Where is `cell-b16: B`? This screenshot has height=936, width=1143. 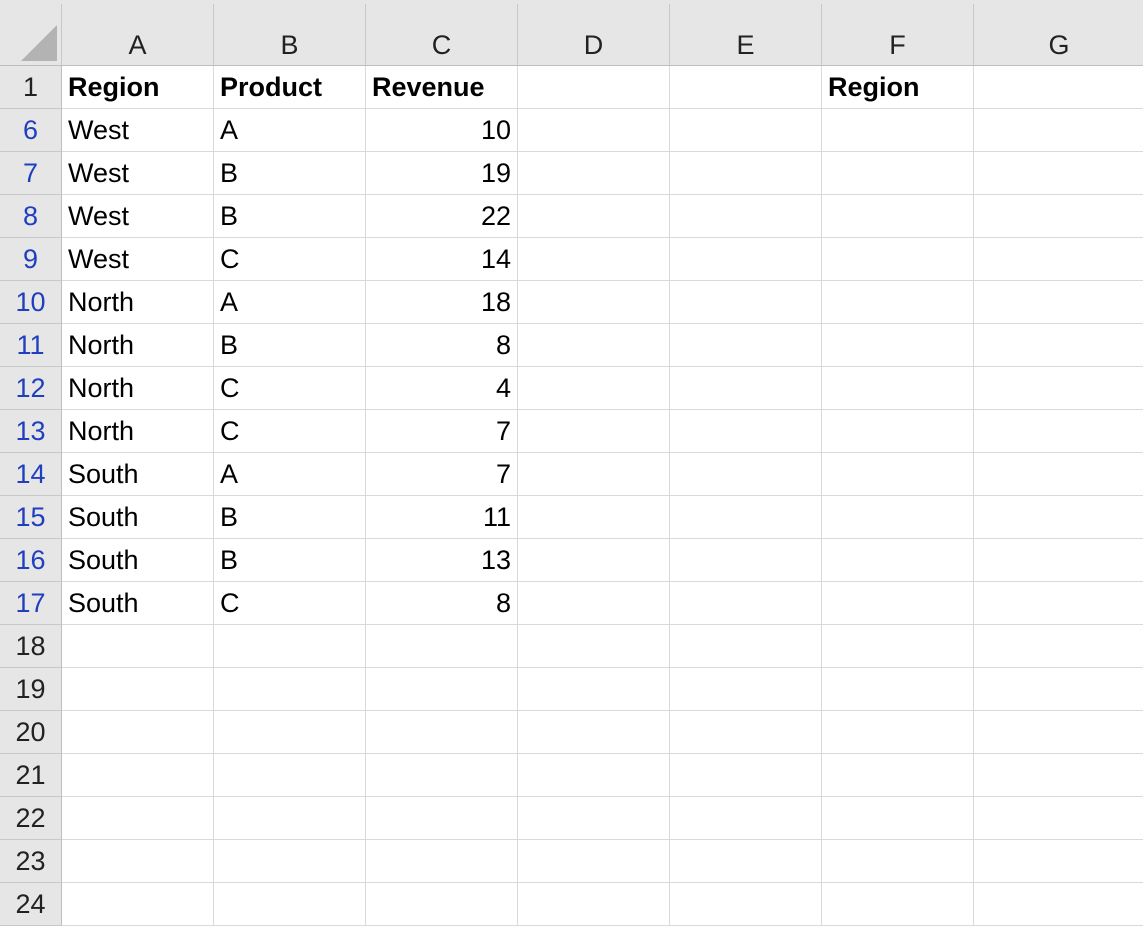
cell-b16: B is located at coordinates (290, 560).